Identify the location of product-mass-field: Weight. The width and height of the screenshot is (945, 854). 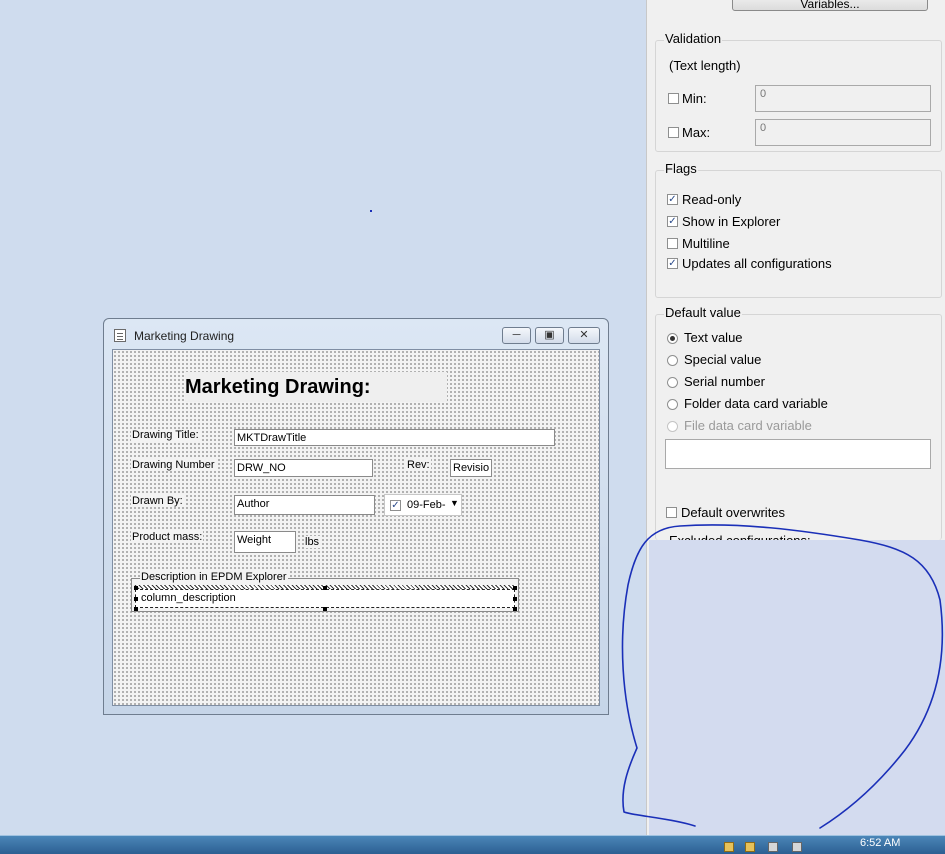
(265, 542).